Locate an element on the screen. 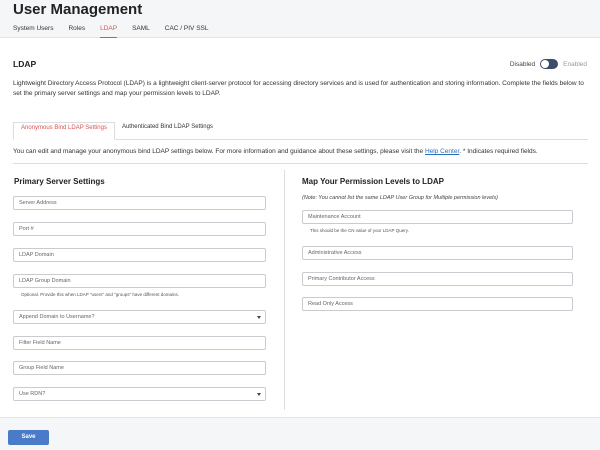  save-button: Save is located at coordinates (28, 437).